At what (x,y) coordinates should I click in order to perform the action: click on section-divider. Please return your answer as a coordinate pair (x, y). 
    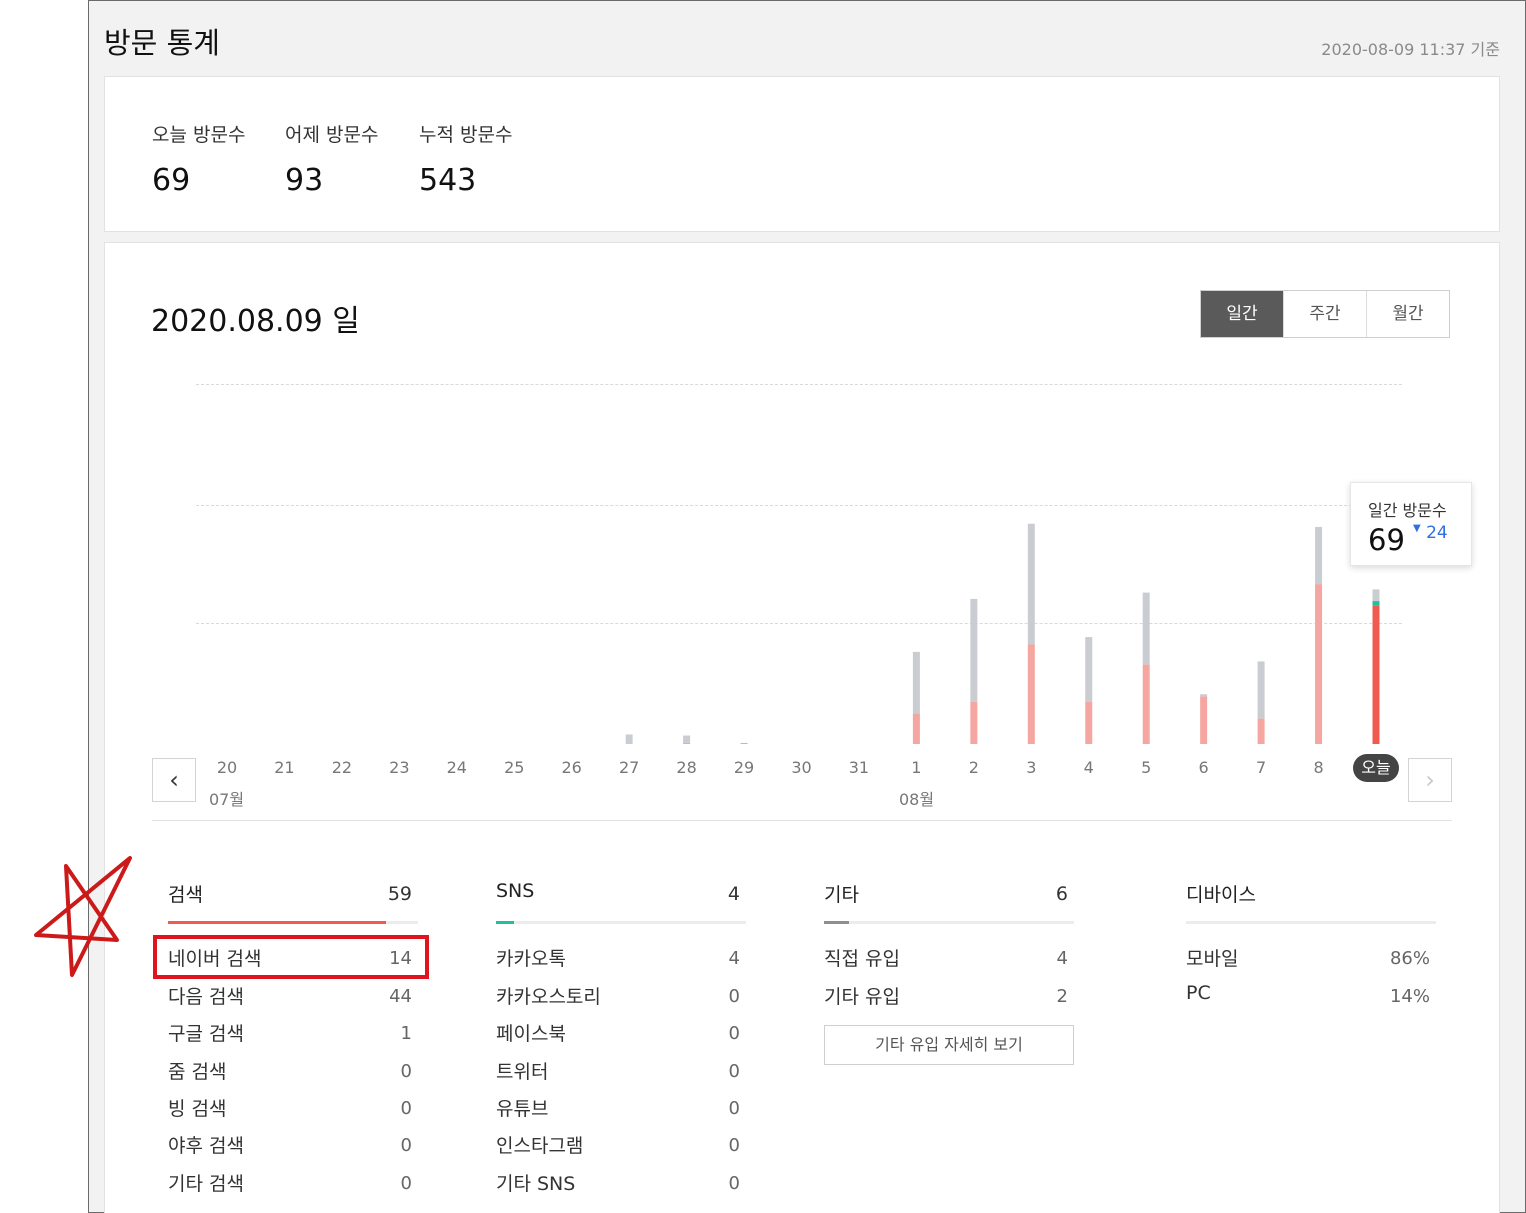
    Looking at the image, I should click on (802, 820).